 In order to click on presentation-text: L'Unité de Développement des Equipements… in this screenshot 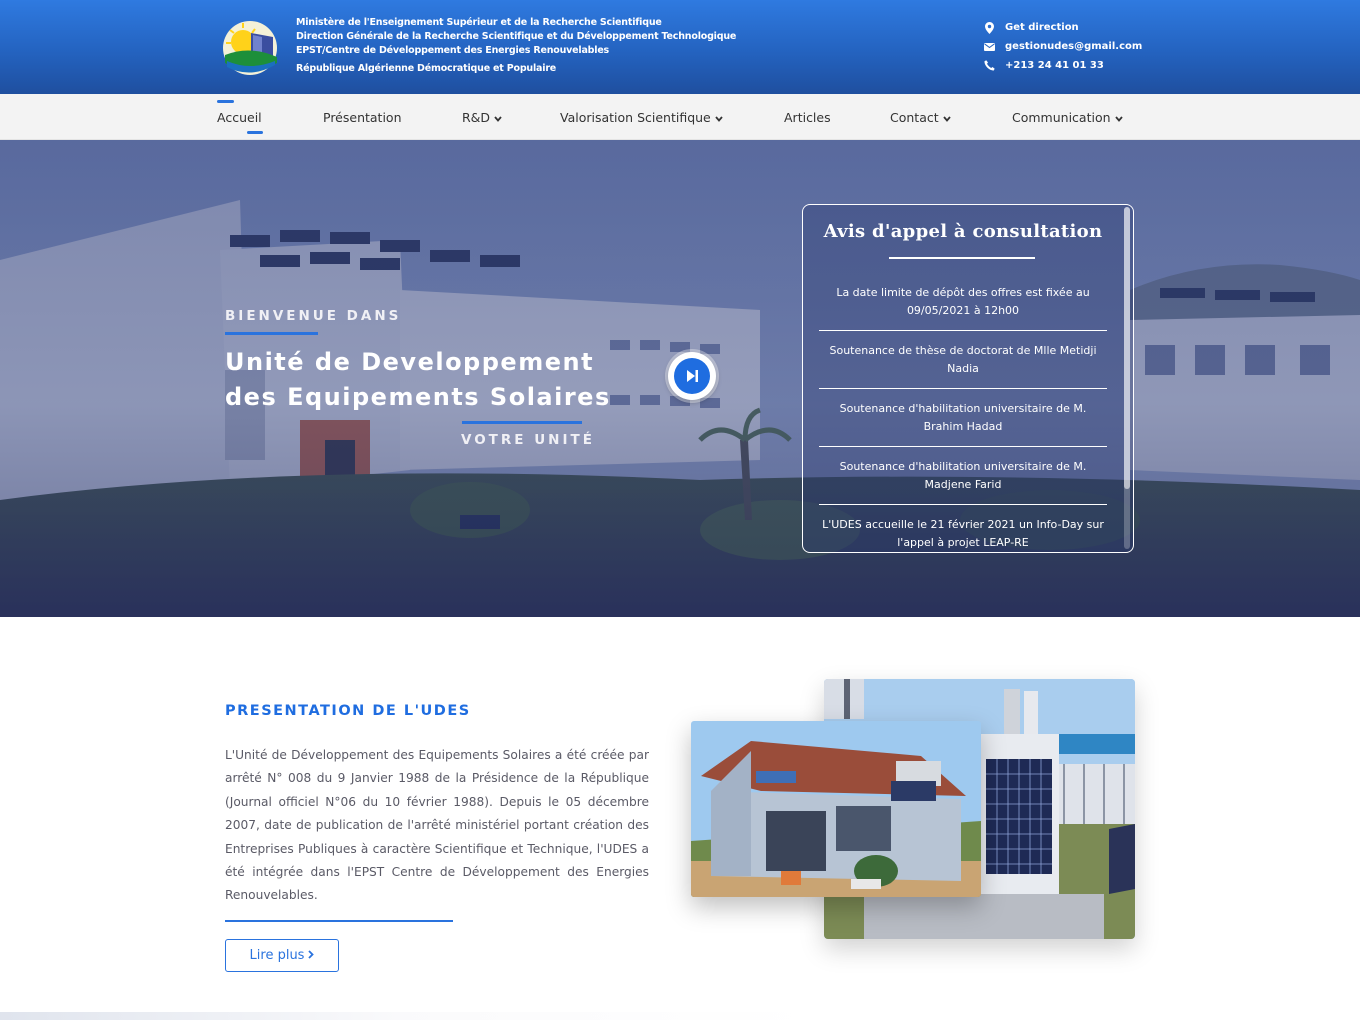, I will do `click(437, 825)`.